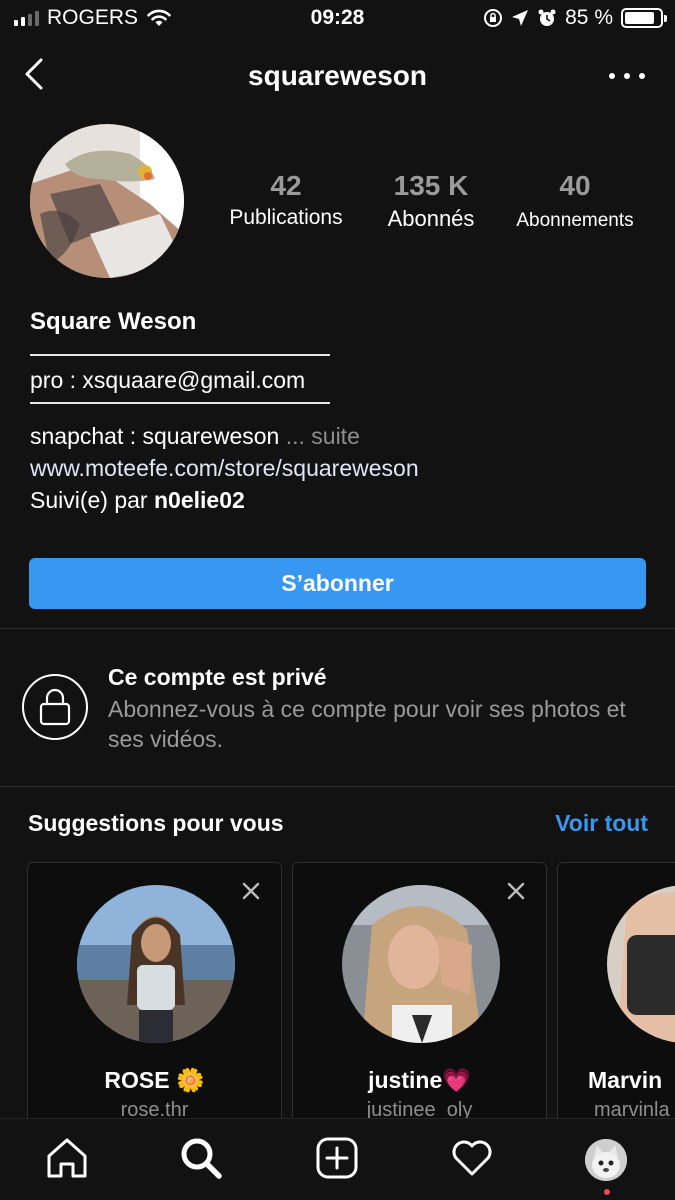 This screenshot has width=675, height=1200. I want to click on suggestion-card: Marvin marvinla, so click(616, 992).